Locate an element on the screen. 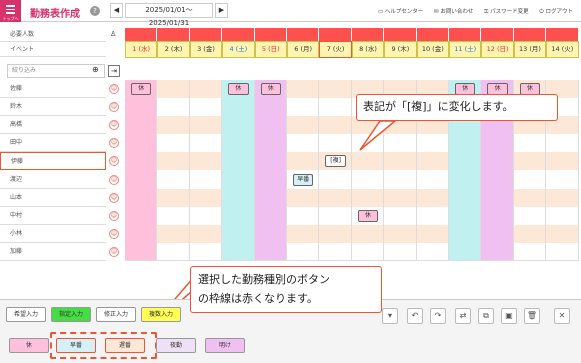 This screenshot has height=363, width=581. date-header-5: 5 (日) is located at coordinates (270, 49).